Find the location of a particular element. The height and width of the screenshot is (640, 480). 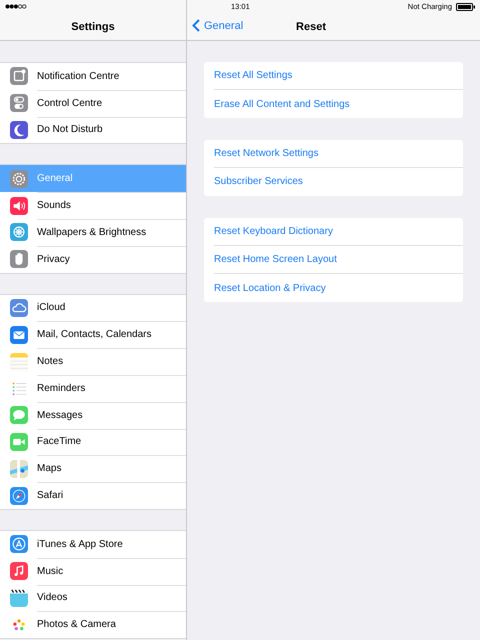

reset-option: Reset Home Screen Layout is located at coordinates (338, 259).